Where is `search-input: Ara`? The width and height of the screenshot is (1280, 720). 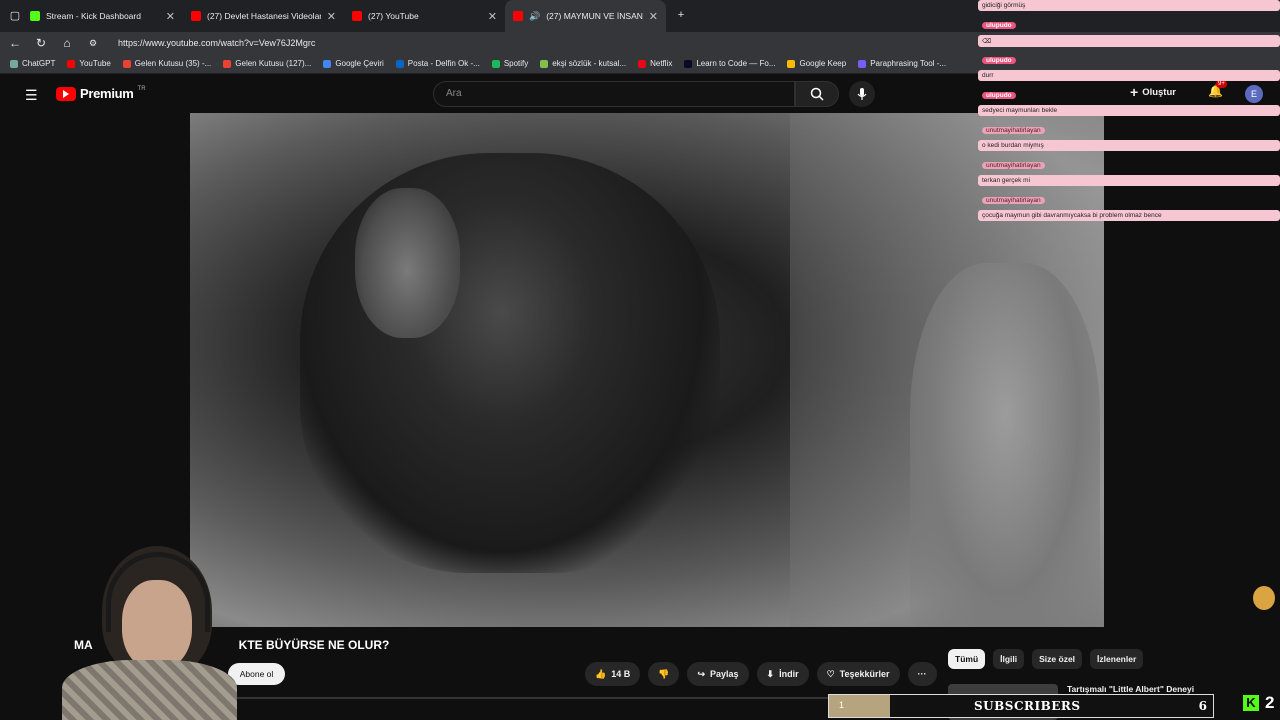
search-input: Ara is located at coordinates (614, 94).